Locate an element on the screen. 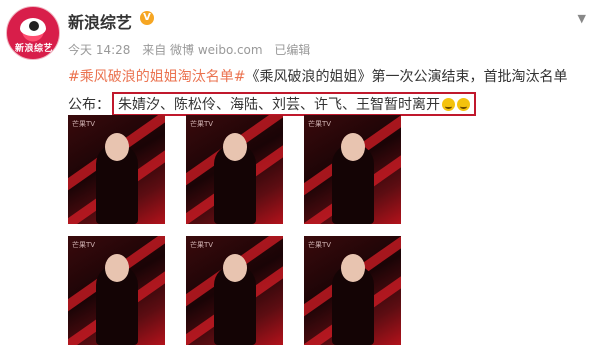 The image size is (600, 345). highlighted-eliminated-names: 朱婧汐、陈松伶、海陆、刘芸、许飞、王智暂时离开 is located at coordinates (294, 104).